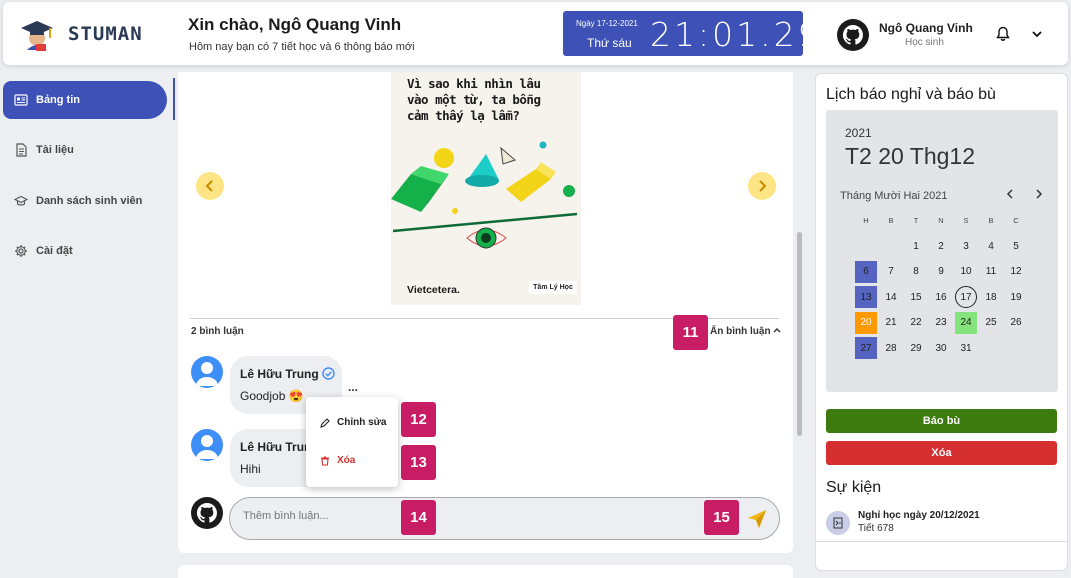 The width and height of the screenshot is (1071, 578). What do you see at coordinates (910, 156) in the screenshot?
I see `calendar-selected-date: T2 20 Thg12` at bounding box center [910, 156].